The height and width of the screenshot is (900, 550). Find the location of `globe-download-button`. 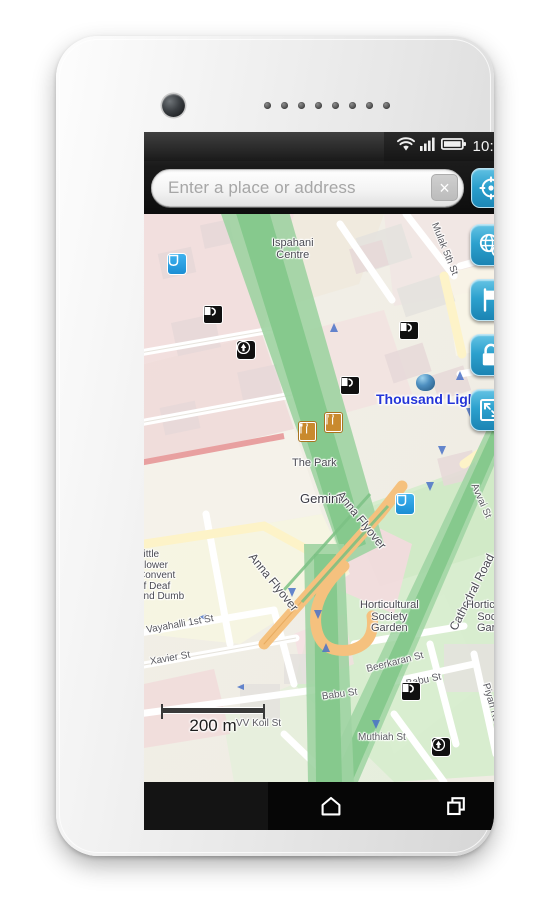

globe-download-button is located at coordinates (482, 245).